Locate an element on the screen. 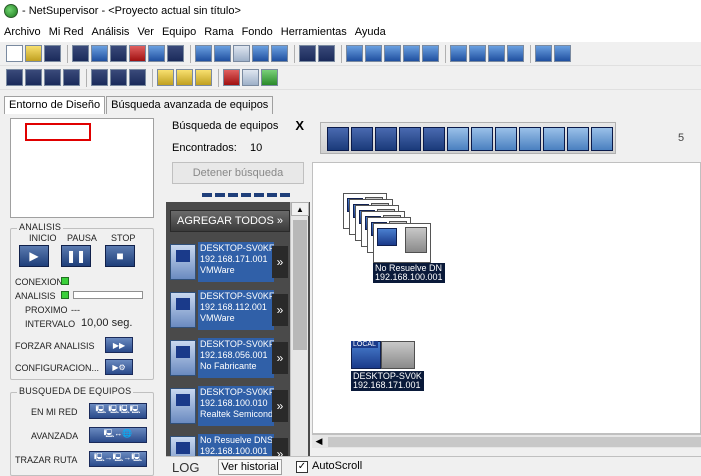 The height and width of the screenshot is (476, 701). device-item: DESKTOP-SV0KF2 192.168.112.001 VMWare » is located at coordinates (229, 310).